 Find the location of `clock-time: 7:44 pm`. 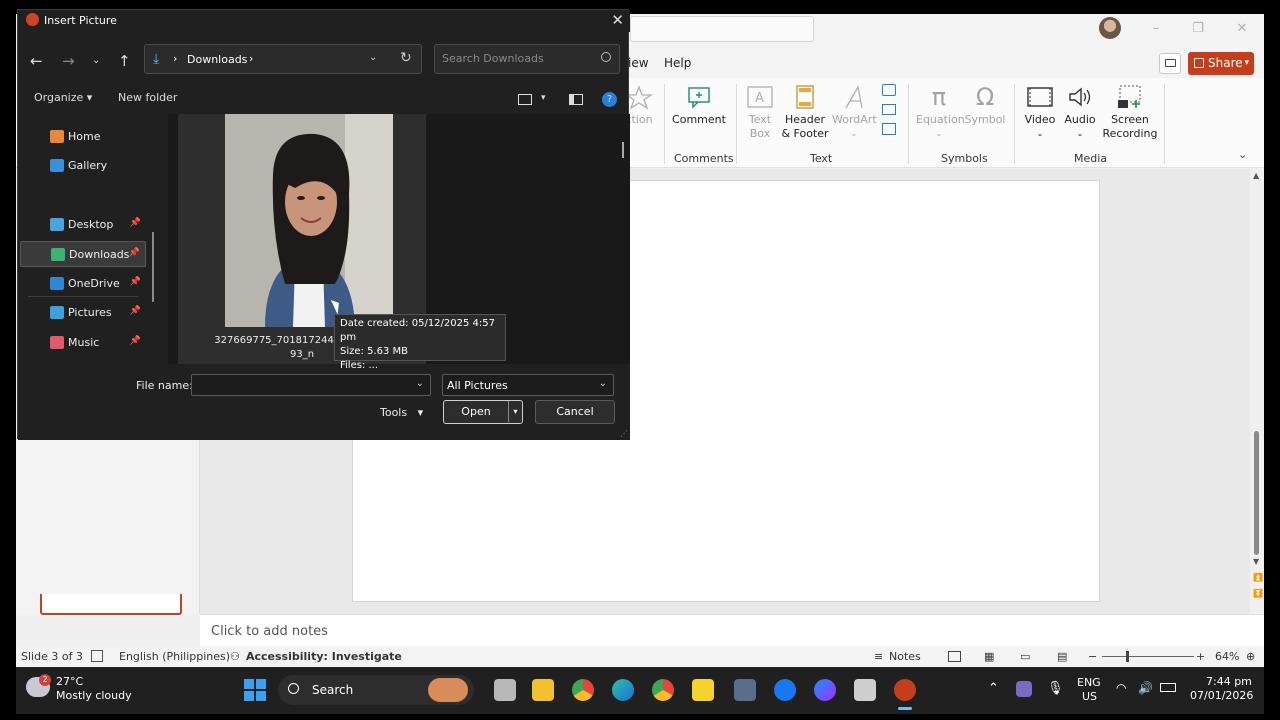

clock-time: 7:44 pm is located at coordinates (1229, 681).